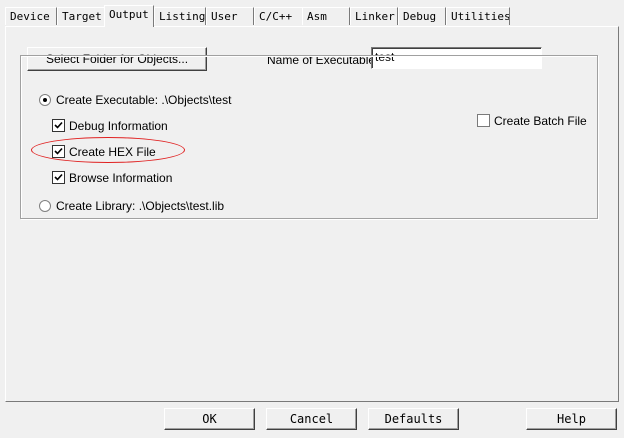 The height and width of the screenshot is (438, 624). I want to click on help-button: Help, so click(571, 419).